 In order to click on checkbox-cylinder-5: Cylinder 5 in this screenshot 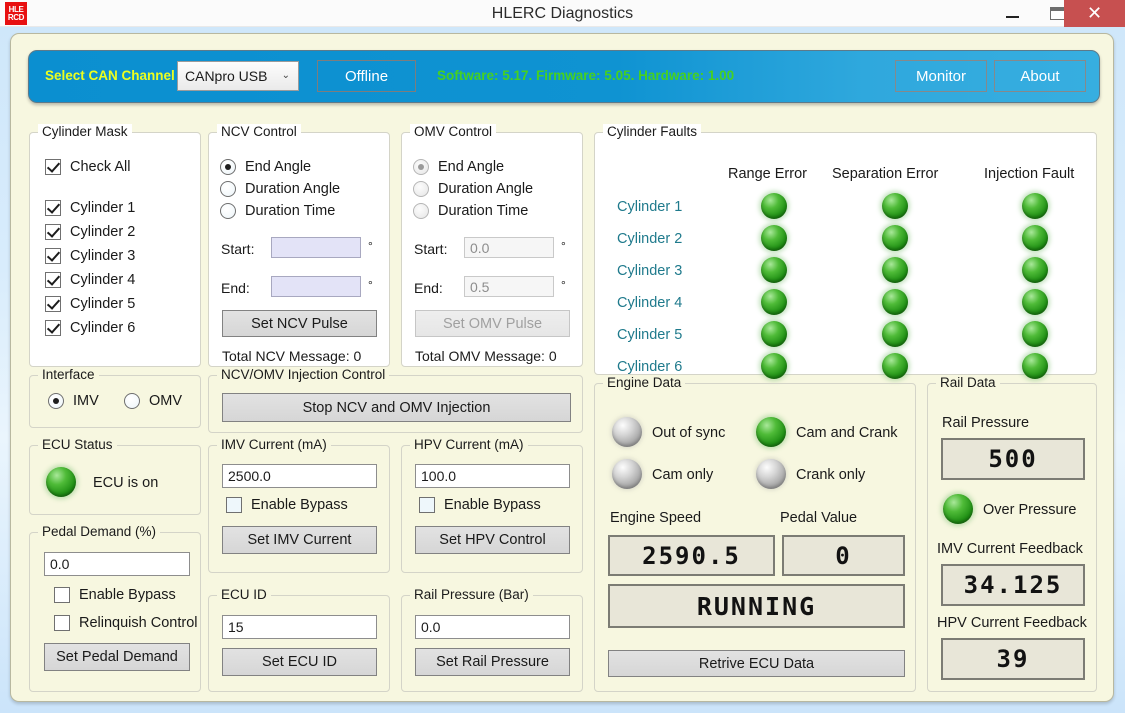, I will do `click(90, 304)`.